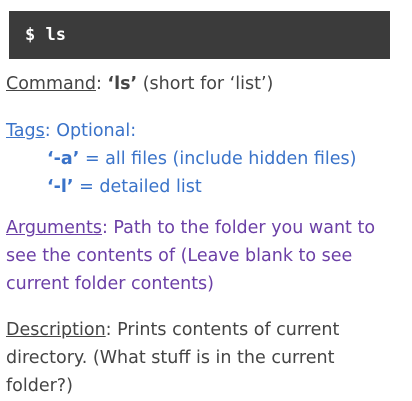 This screenshot has width=412, height=401. I want to click on command-line: Command: ‘ls’ (short for ‘list’), so click(139, 84).